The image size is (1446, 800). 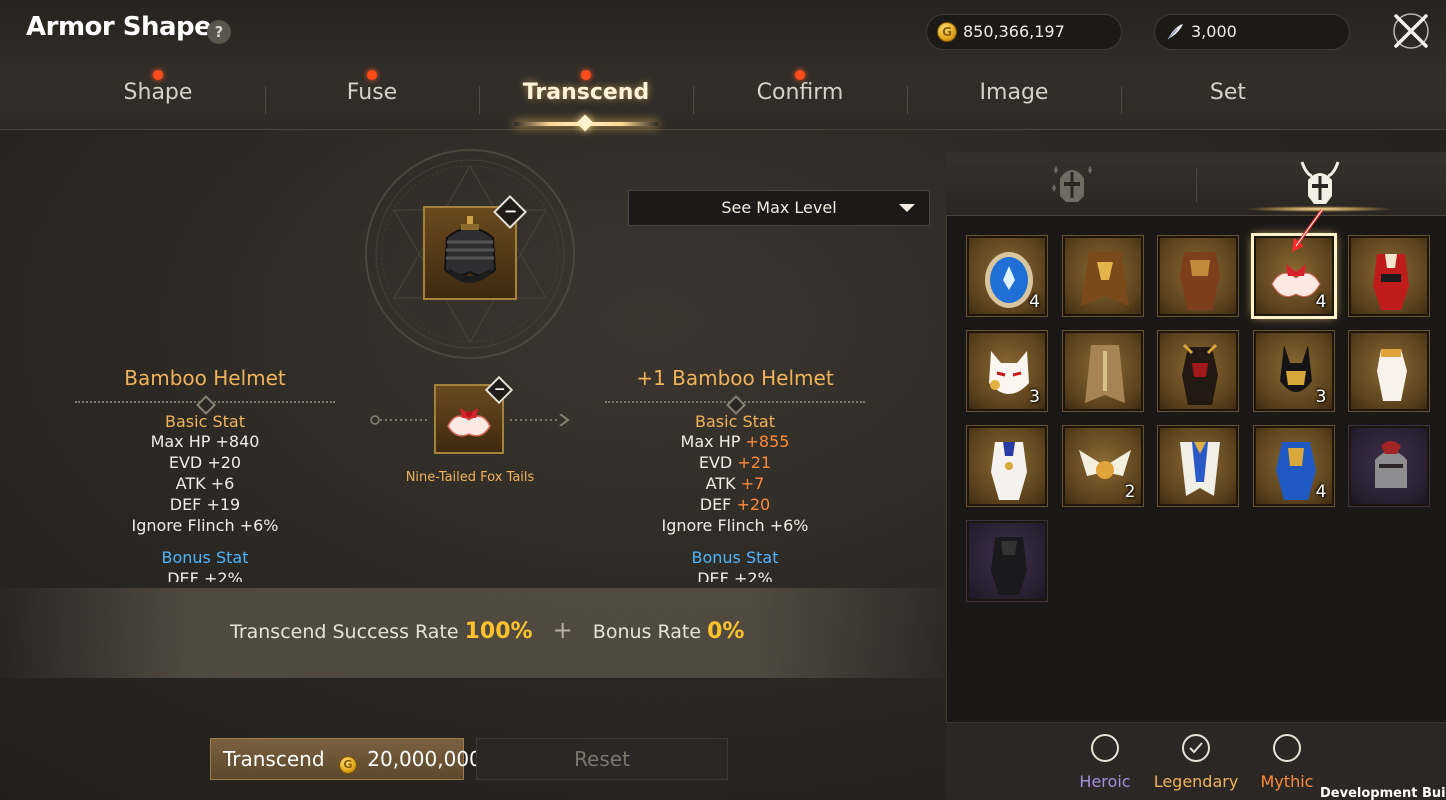 What do you see at coordinates (1200, 281) in the screenshot?
I see `armor-brown-icon` at bounding box center [1200, 281].